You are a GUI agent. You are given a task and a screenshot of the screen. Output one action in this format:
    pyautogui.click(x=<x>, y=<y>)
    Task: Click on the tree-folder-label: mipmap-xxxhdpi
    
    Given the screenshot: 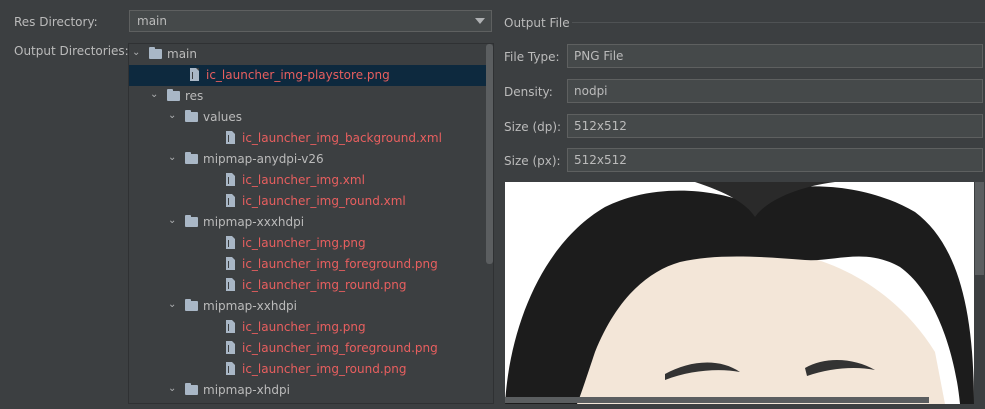 What is the action you would take?
    pyautogui.click(x=254, y=222)
    